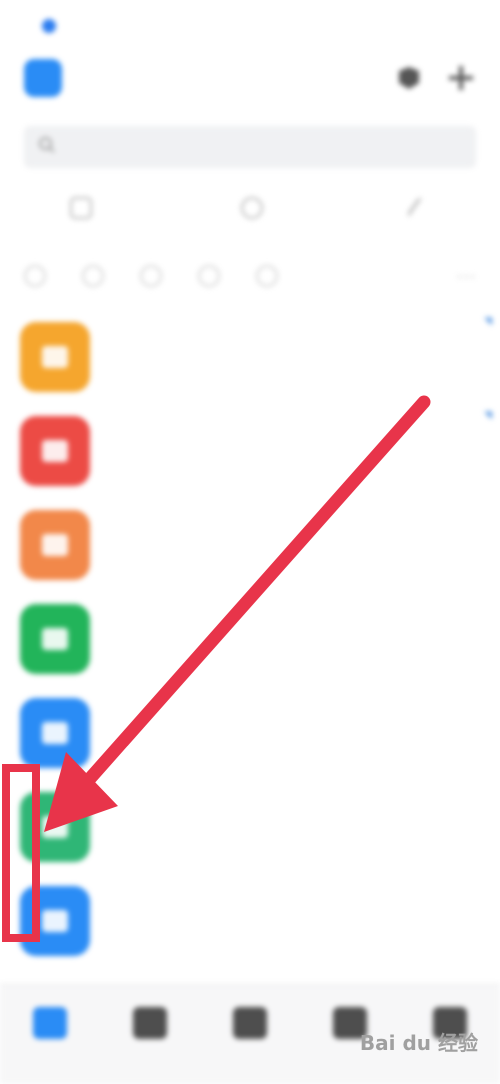 This screenshot has height=1084, width=500. Describe the element at coordinates (466, 276) in the screenshot. I see `more-icon: ⋯` at that location.